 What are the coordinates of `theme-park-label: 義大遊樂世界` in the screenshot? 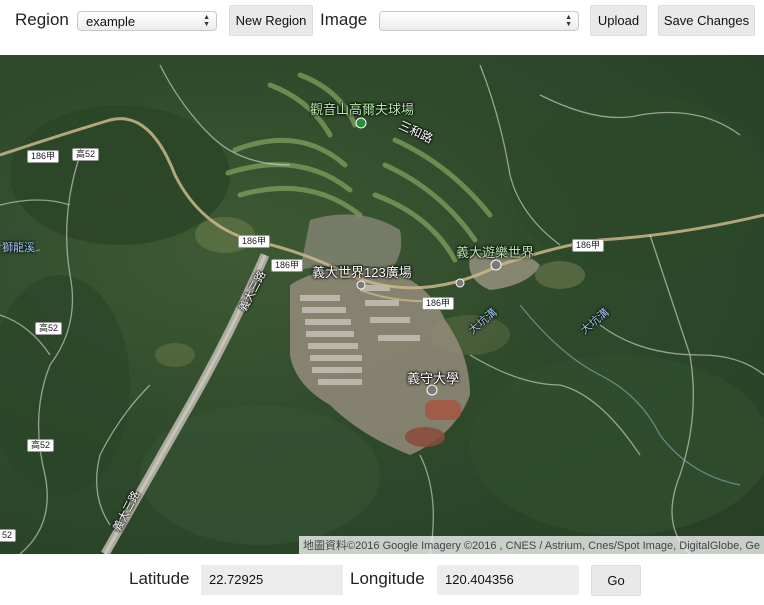 It's located at (495, 252).